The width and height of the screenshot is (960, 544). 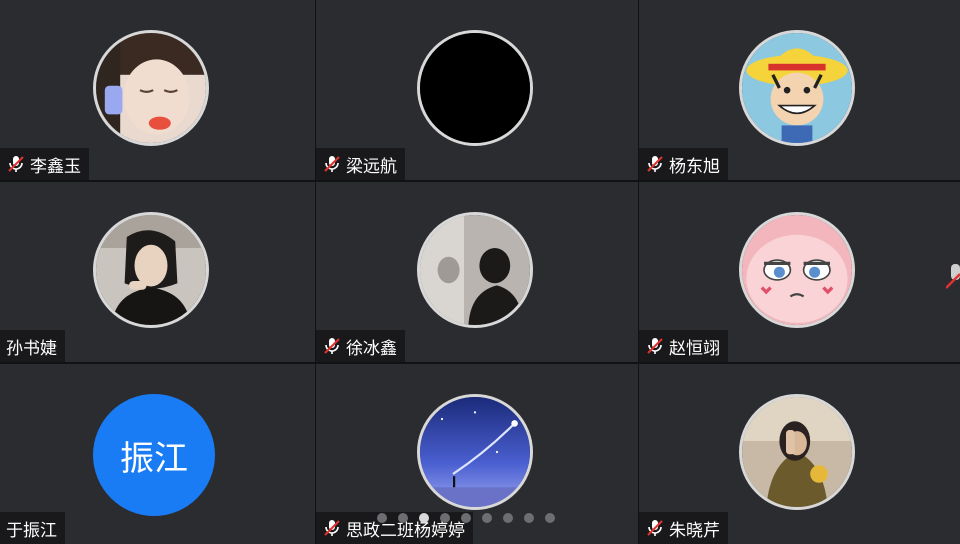 What do you see at coordinates (797, 88) in the screenshot?
I see `cartoon-straw-hat-icon` at bounding box center [797, 88].